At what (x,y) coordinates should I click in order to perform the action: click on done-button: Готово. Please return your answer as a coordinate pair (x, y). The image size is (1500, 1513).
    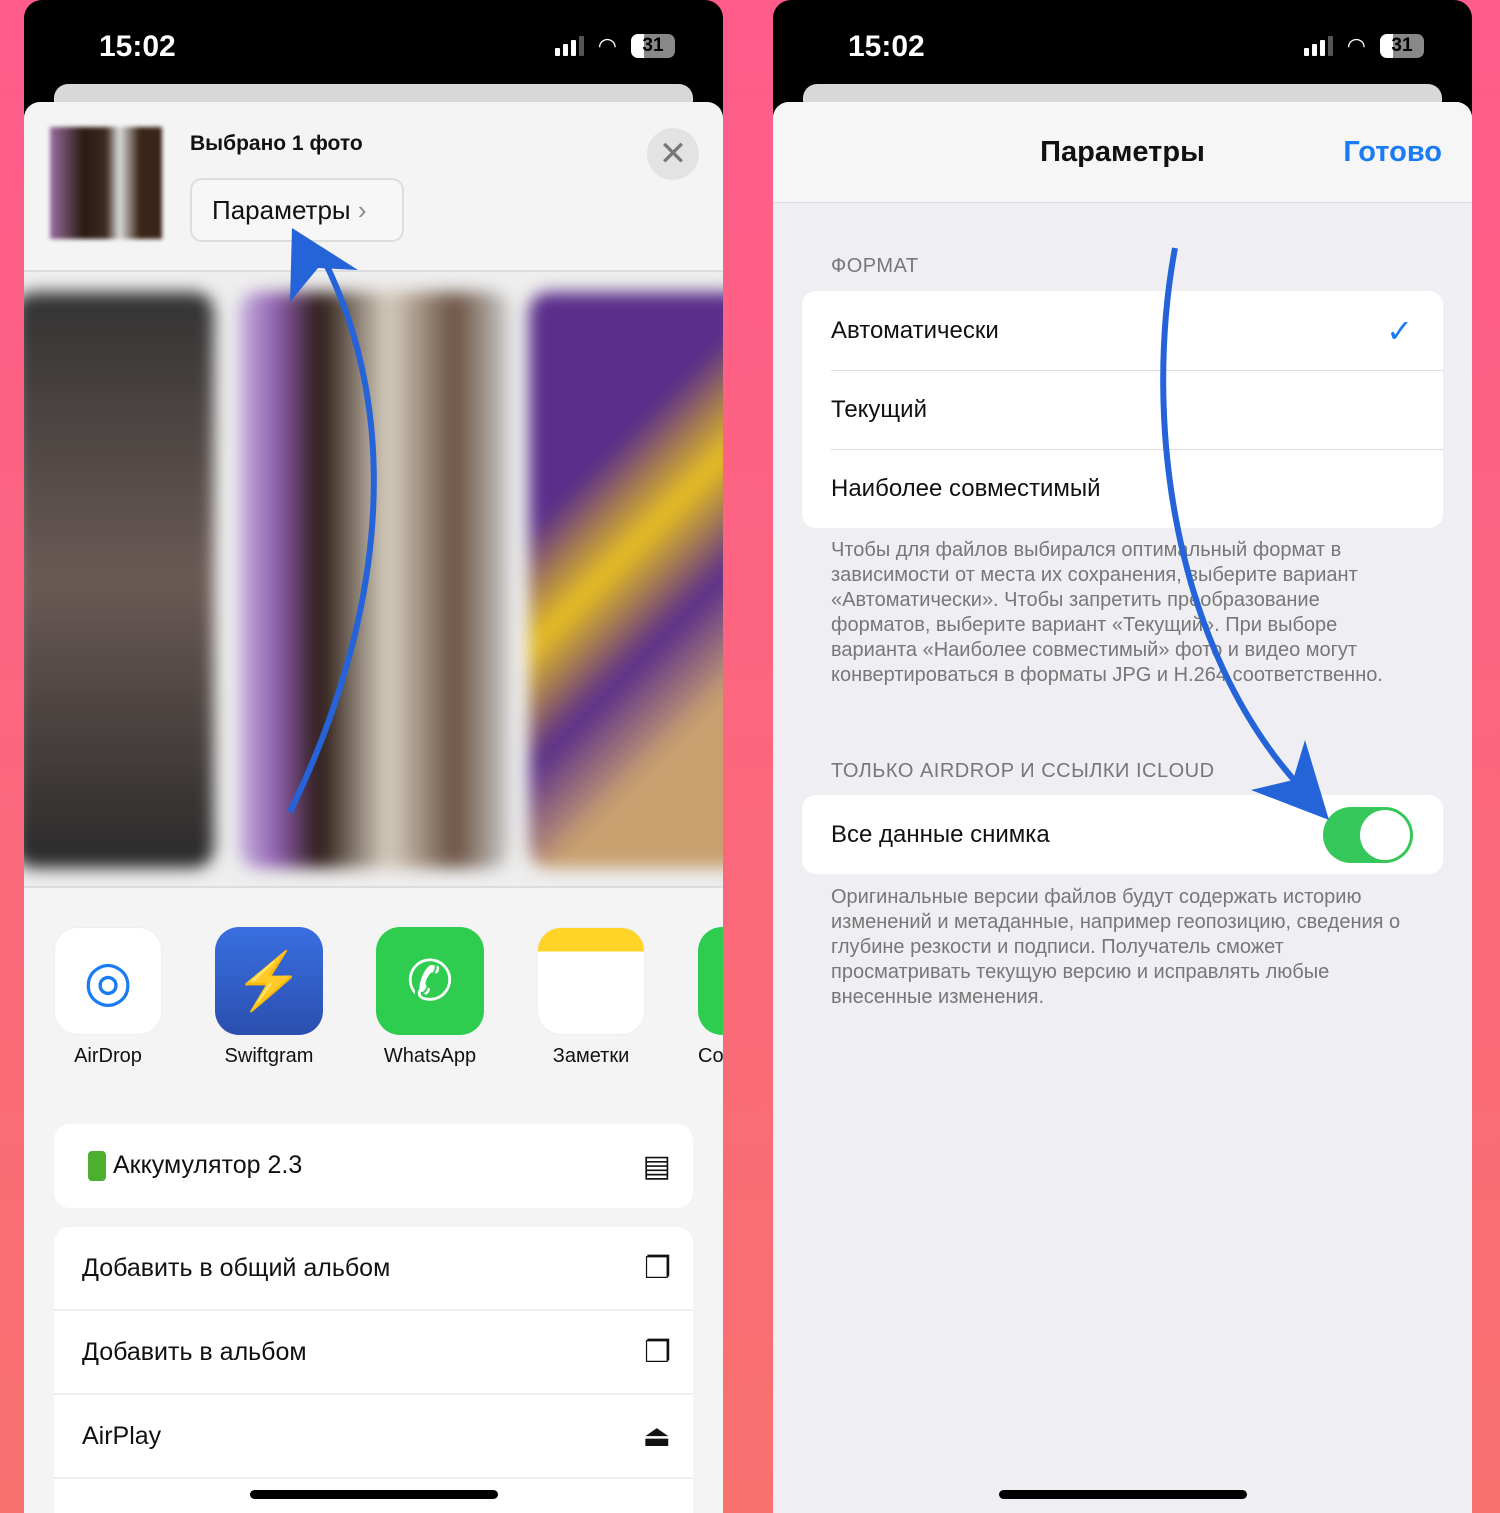
    Looking at the image, I should click on (1392, 152).